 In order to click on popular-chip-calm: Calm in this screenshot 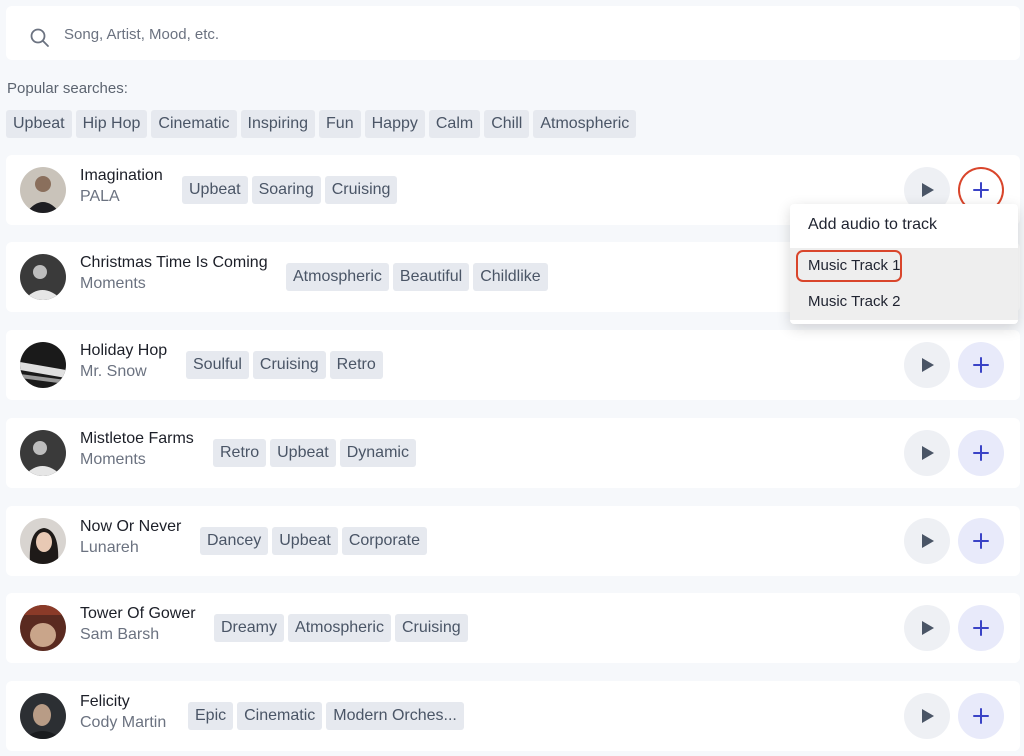, I will do `click(454, 124)`.